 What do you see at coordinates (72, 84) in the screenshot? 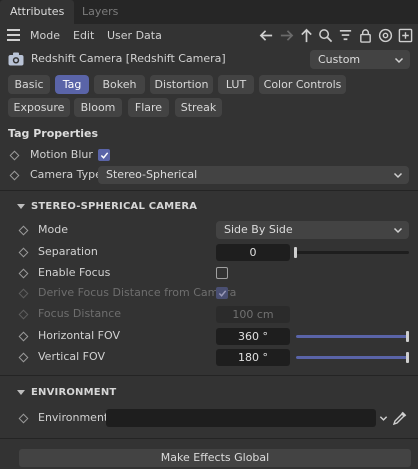
I see `tab-tag: Tag` at bounding box center [72, 84].